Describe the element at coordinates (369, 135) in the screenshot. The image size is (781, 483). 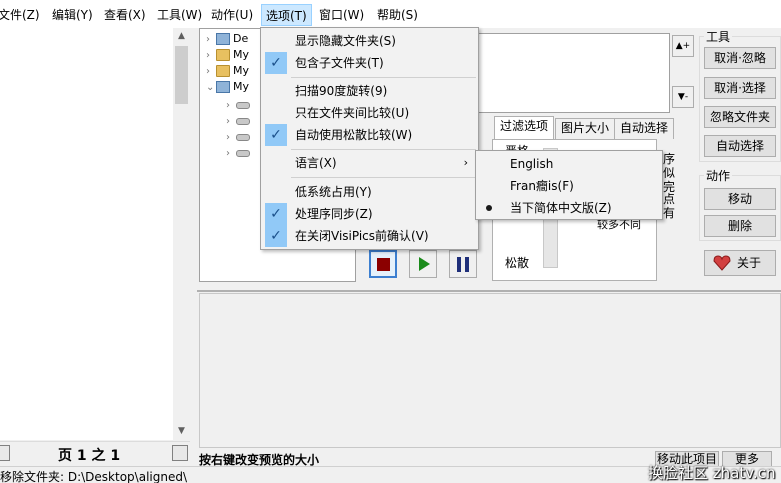
I see `menu-item-auto-loose: ✓ 自动使用松散比较(W)` at that location.